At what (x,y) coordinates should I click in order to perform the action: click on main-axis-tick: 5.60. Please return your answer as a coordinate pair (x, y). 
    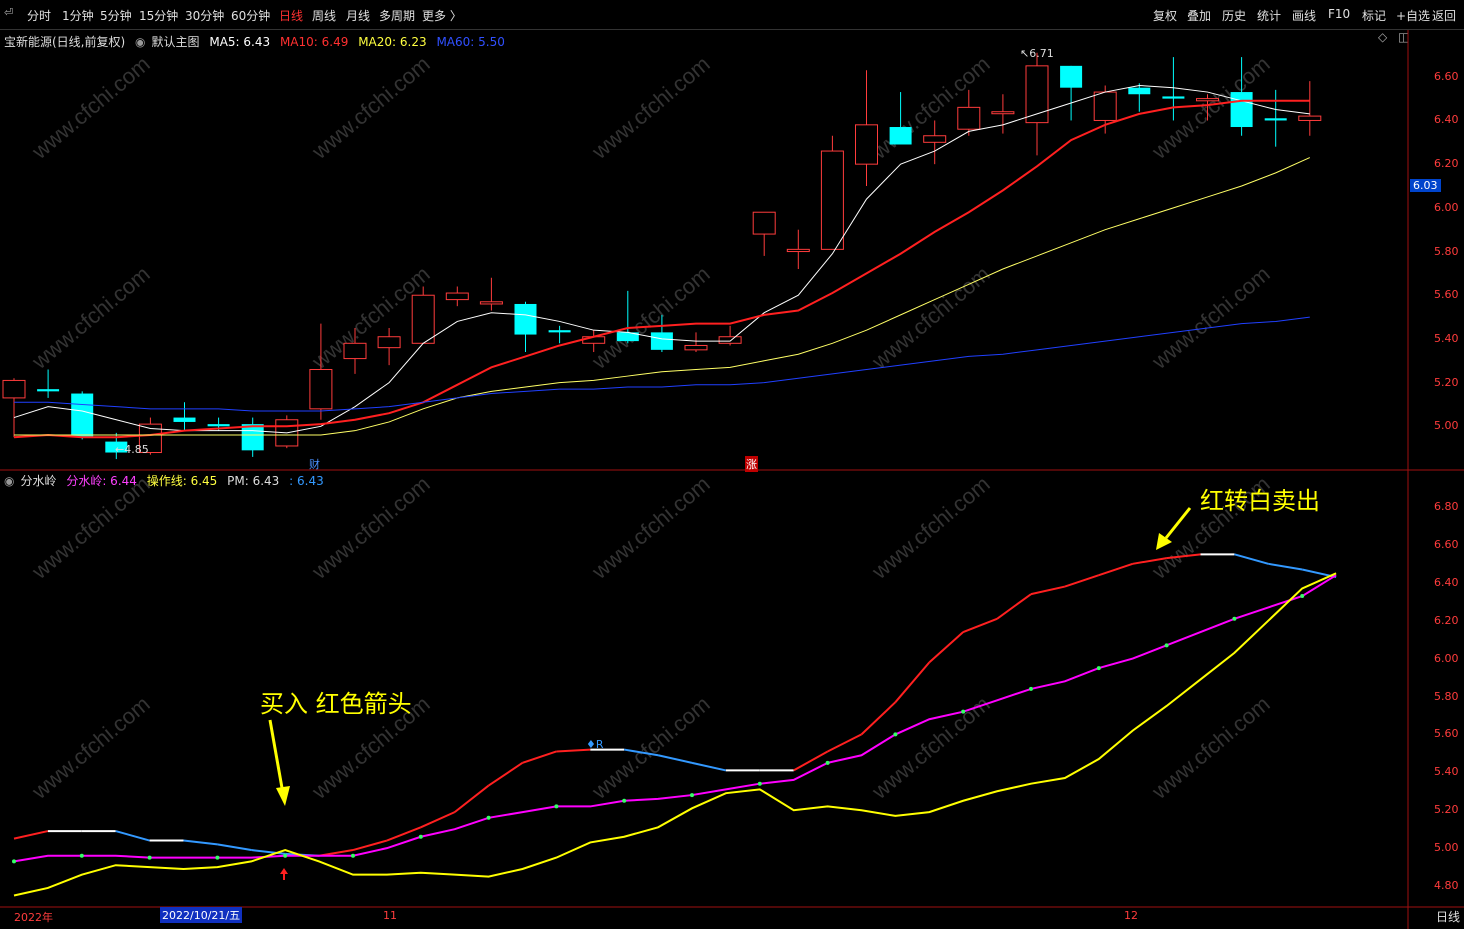
    Looking at the image, I should click on (1446, 295).